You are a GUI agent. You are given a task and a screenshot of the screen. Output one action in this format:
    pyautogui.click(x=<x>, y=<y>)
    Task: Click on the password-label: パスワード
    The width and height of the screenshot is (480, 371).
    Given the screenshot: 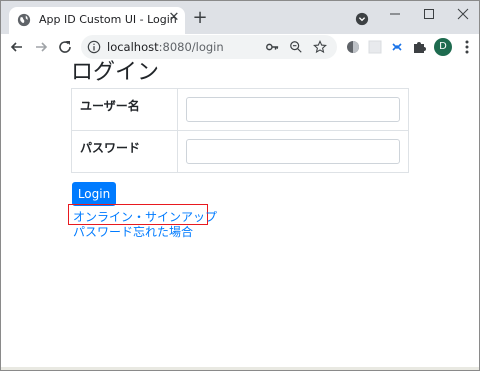 What is the action you would take?
    pyautogui.click(x=124, y=151)
    